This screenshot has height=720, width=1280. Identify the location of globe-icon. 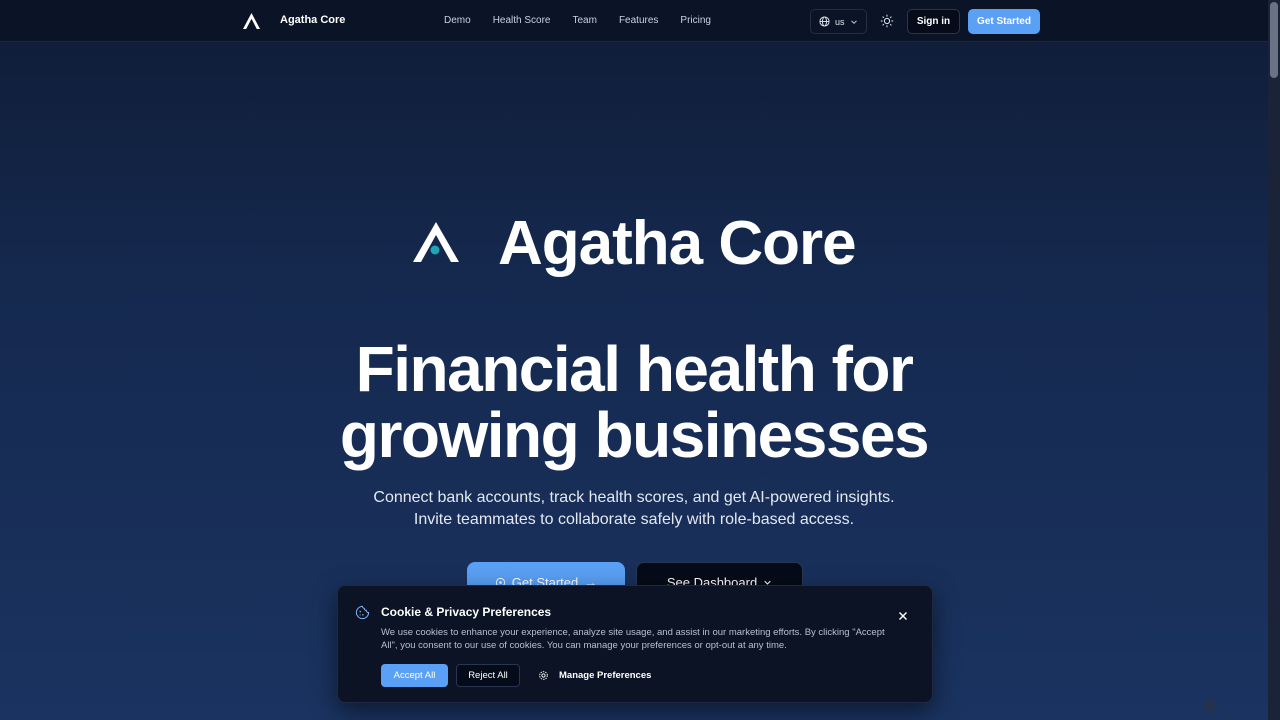
(824, 21).